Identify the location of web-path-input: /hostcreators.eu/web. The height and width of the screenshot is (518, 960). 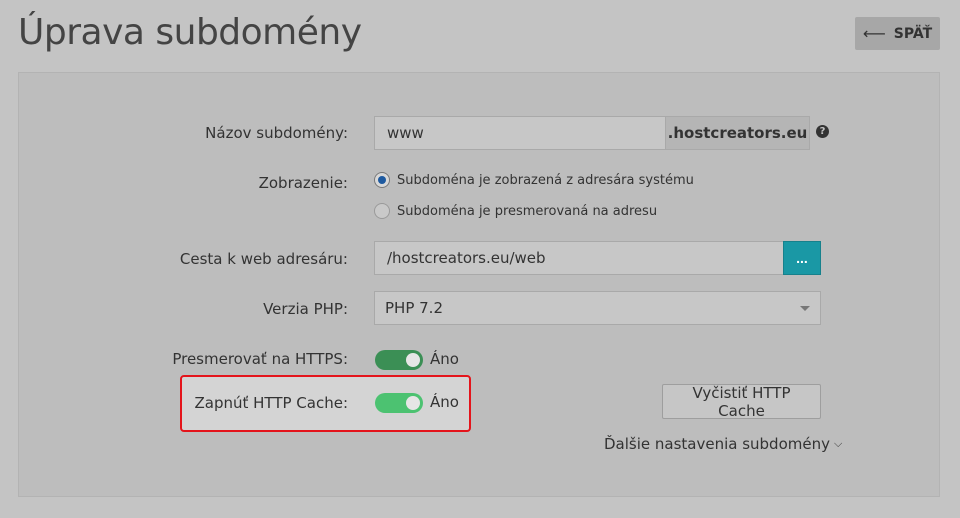
(579, 258).